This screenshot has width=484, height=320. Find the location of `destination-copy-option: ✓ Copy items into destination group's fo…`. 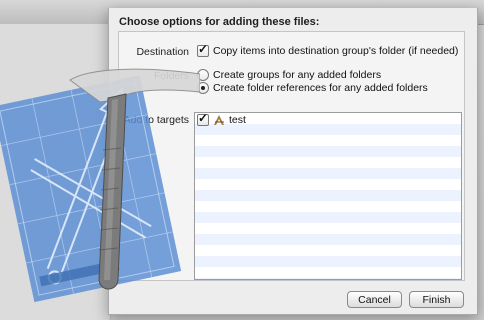

destination-copy-option: ✓ Copy items into destination group's fo… is located at coordinates (328, 49).